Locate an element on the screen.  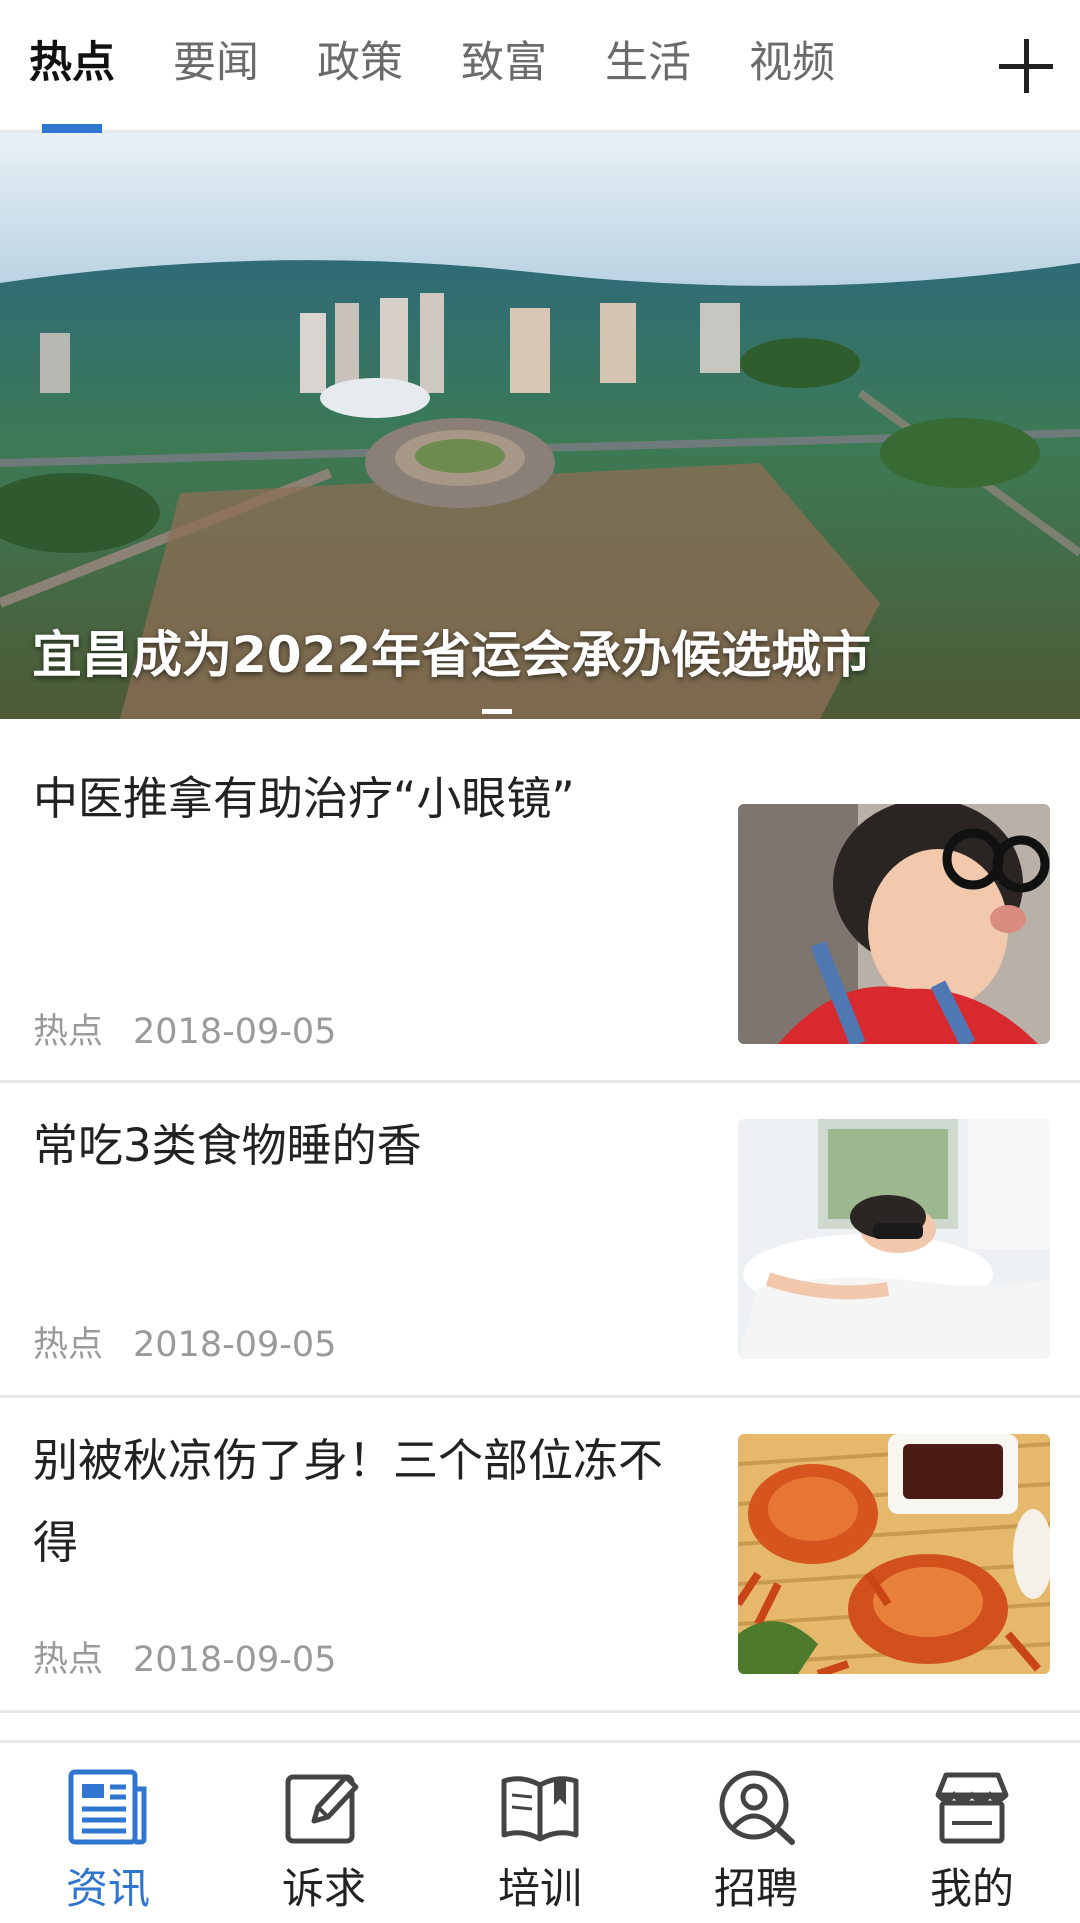
tab-label: 视频 is located at coordinates (792, 63).